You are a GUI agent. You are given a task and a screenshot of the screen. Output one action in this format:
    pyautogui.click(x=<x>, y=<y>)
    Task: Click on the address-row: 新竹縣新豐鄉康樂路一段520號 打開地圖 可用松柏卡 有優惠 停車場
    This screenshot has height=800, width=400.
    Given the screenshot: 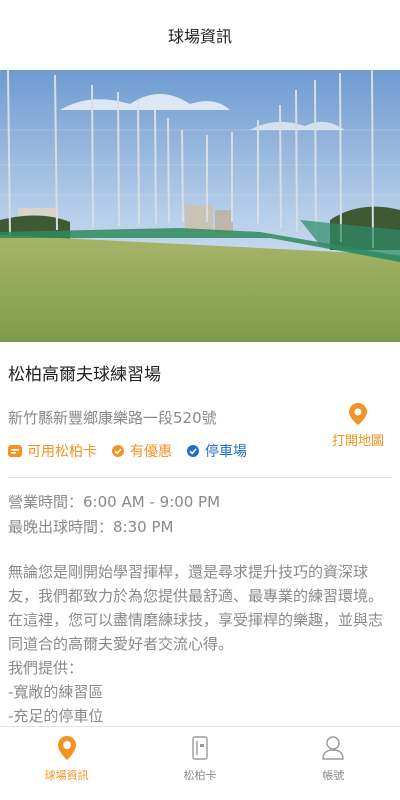 What is the action you would take?
    pyautogui.click(x=200, y=435)
    